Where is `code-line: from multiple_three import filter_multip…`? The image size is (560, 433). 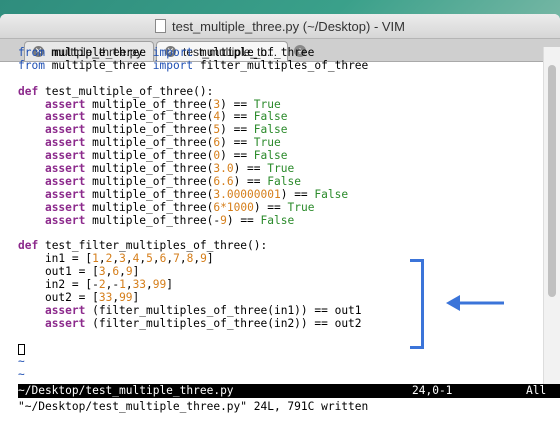
code-line: from multiple_three import filter_multip… is located at coordinates (193, 65).